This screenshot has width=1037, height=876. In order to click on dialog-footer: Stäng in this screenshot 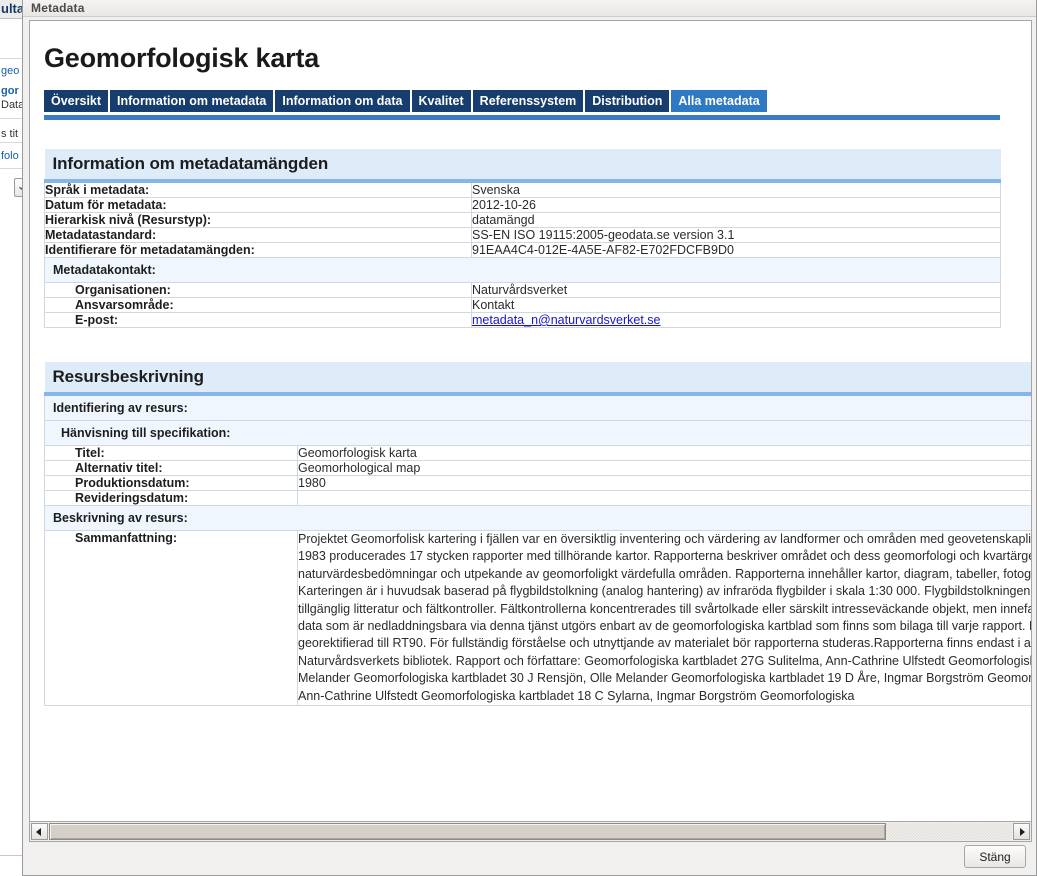, I will do `click(529, 859)`.